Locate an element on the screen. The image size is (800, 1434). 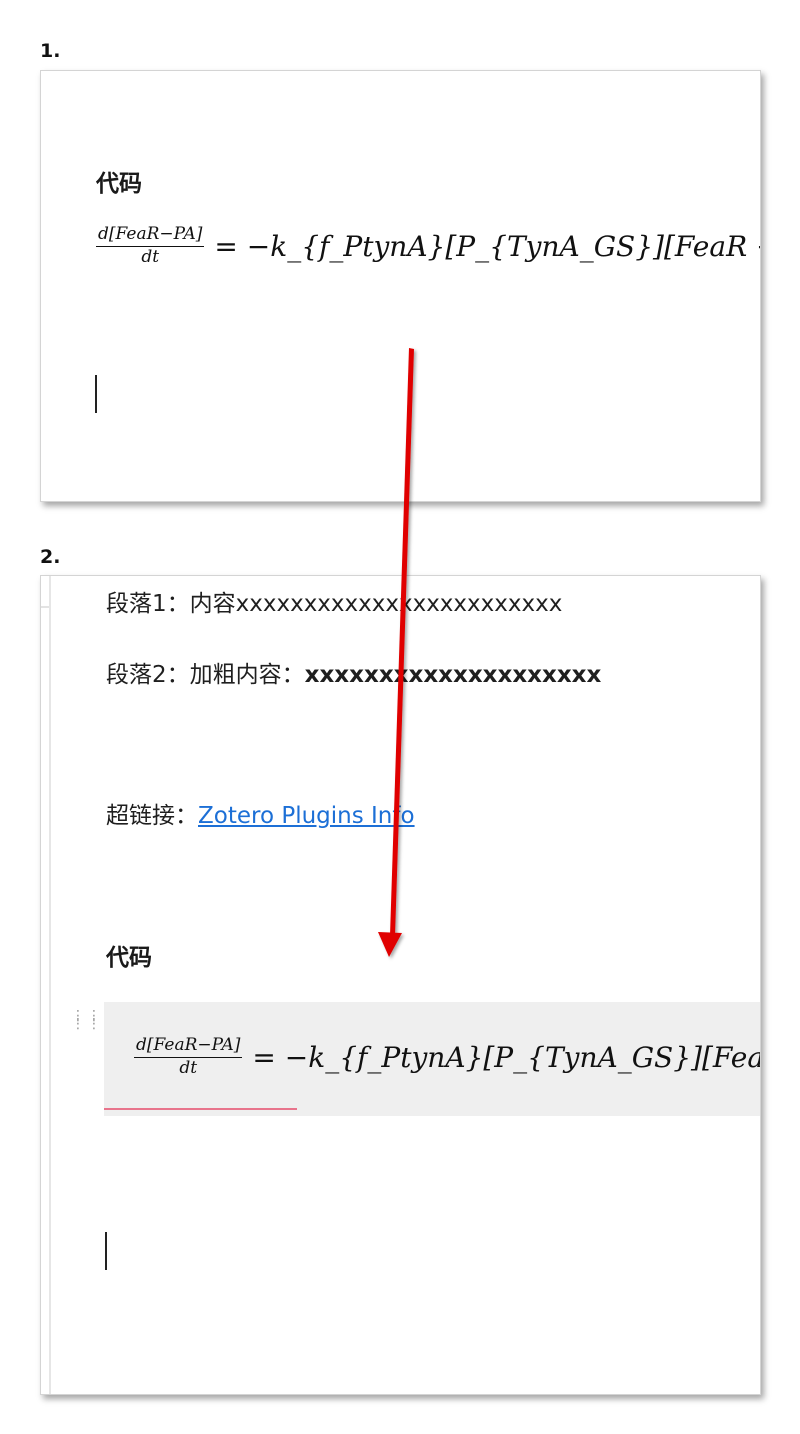
arrow-shaft is located at coordinates (402, 642).